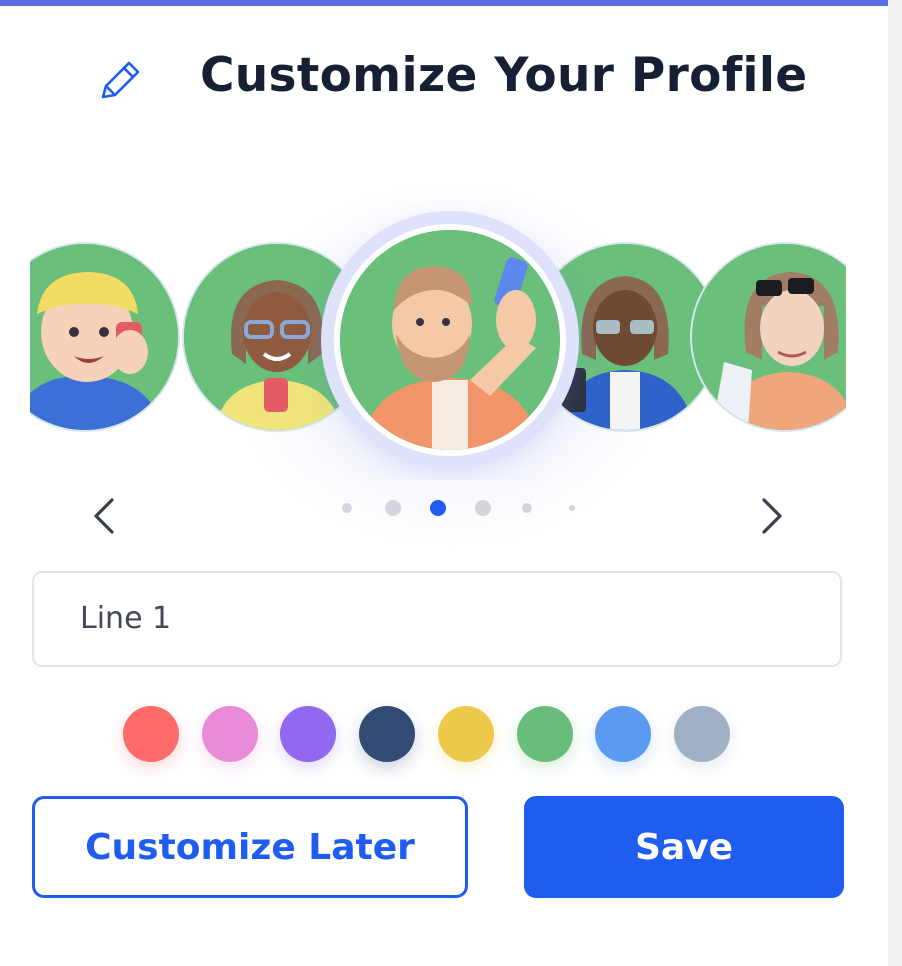 This screenshot has height=966, width=902. Describe the element at coordinates (460, 508) in the screenshot. I see `carousel-pagination` at that location.